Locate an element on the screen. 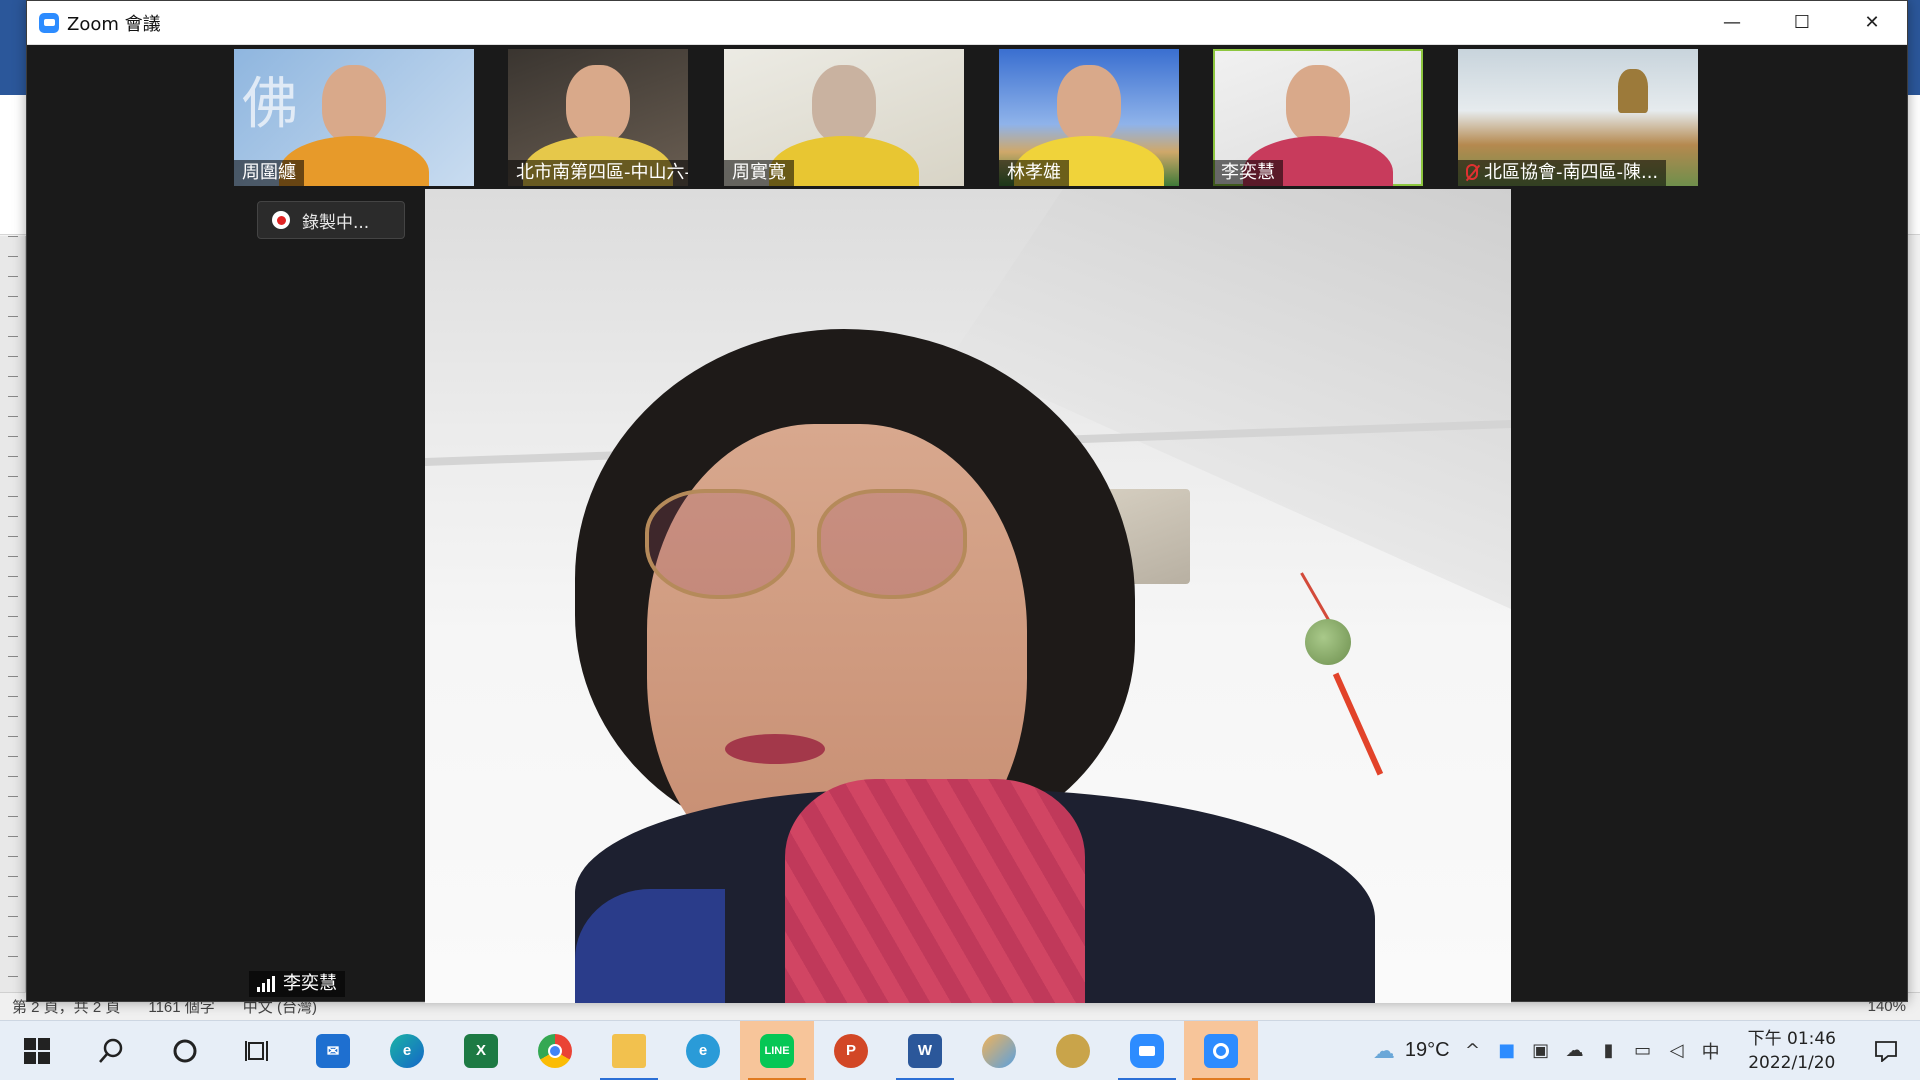  zoom-tray-icon: ■ is located at coordinates (1507, 1051).